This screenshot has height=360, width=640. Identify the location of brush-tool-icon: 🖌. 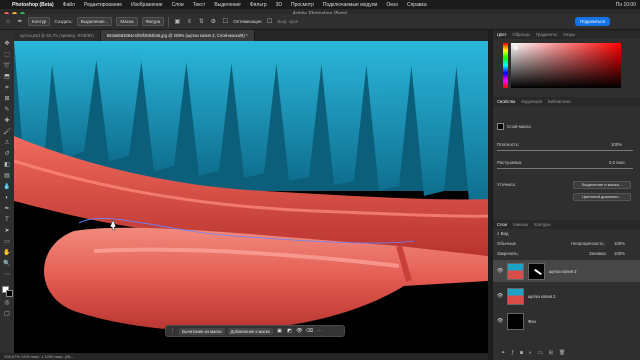
(7, 132).